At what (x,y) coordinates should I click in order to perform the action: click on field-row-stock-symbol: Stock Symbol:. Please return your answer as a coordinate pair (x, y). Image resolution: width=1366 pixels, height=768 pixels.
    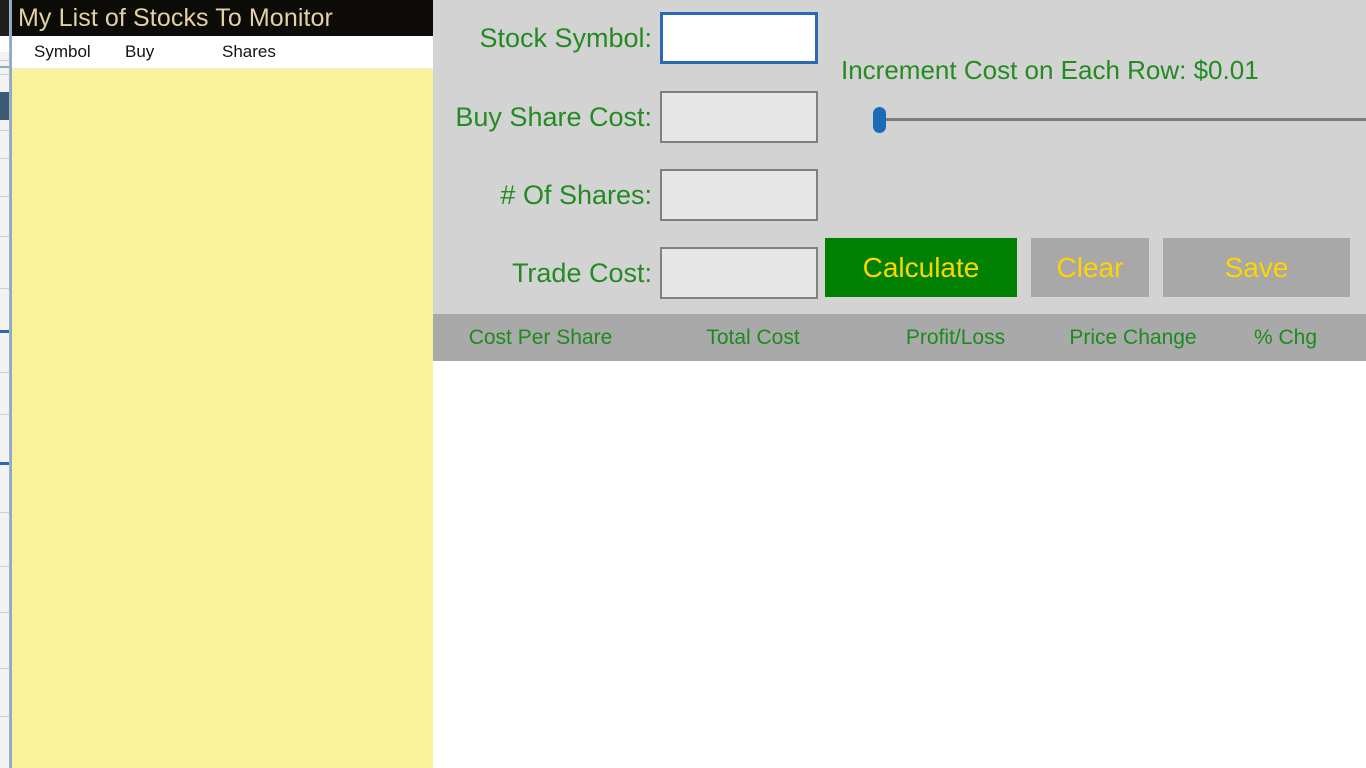
    Looking at the image, I should click on (625, 38).